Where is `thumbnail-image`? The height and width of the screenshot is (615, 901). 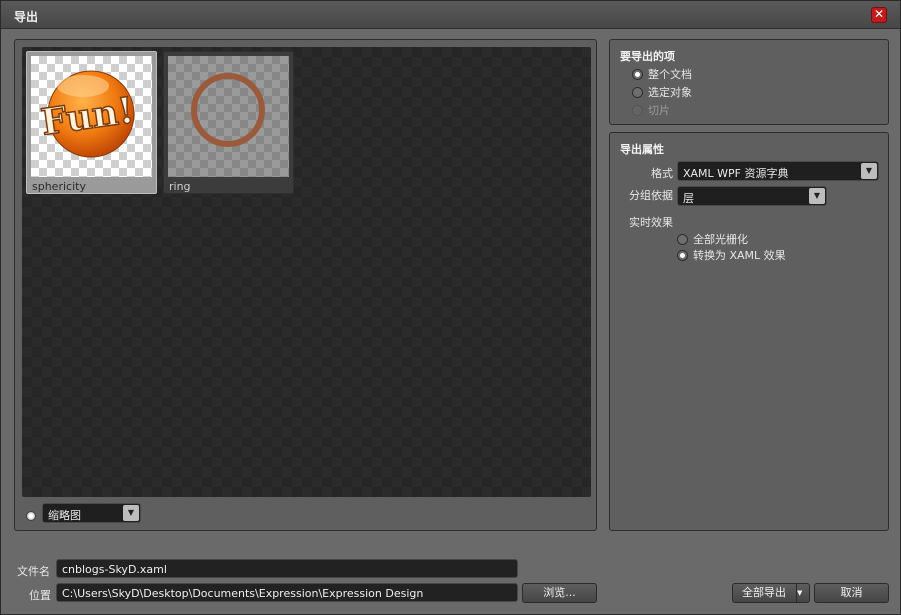
thumbnail-image is located at coordinates (228, 116).